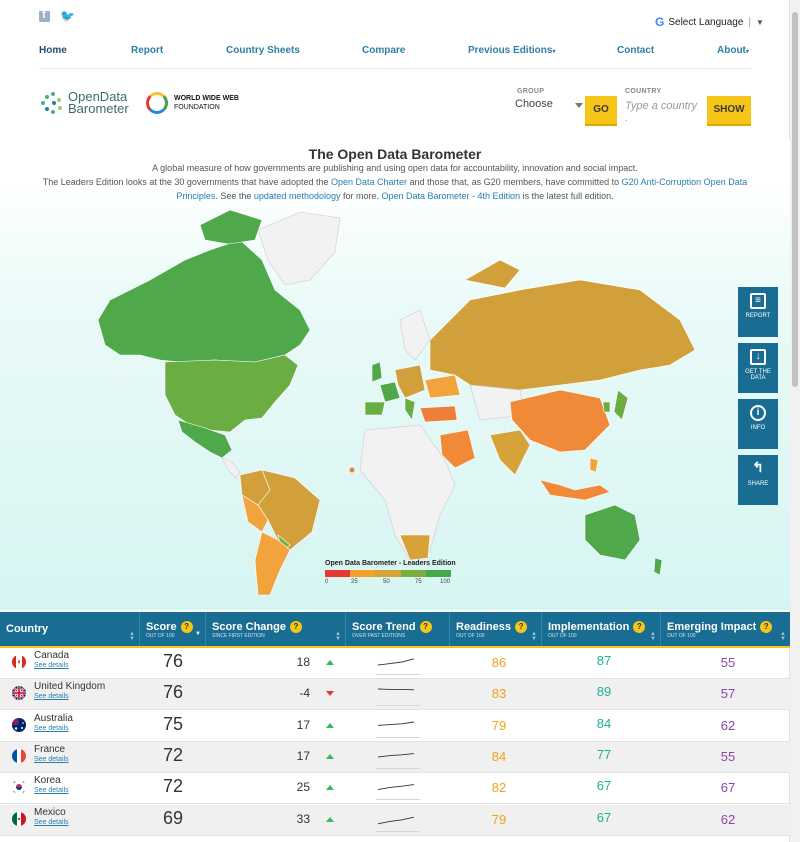  Describe the element at coordinates (635, 50) in the screenshot. I see `nav-contact: Contact` at that location.